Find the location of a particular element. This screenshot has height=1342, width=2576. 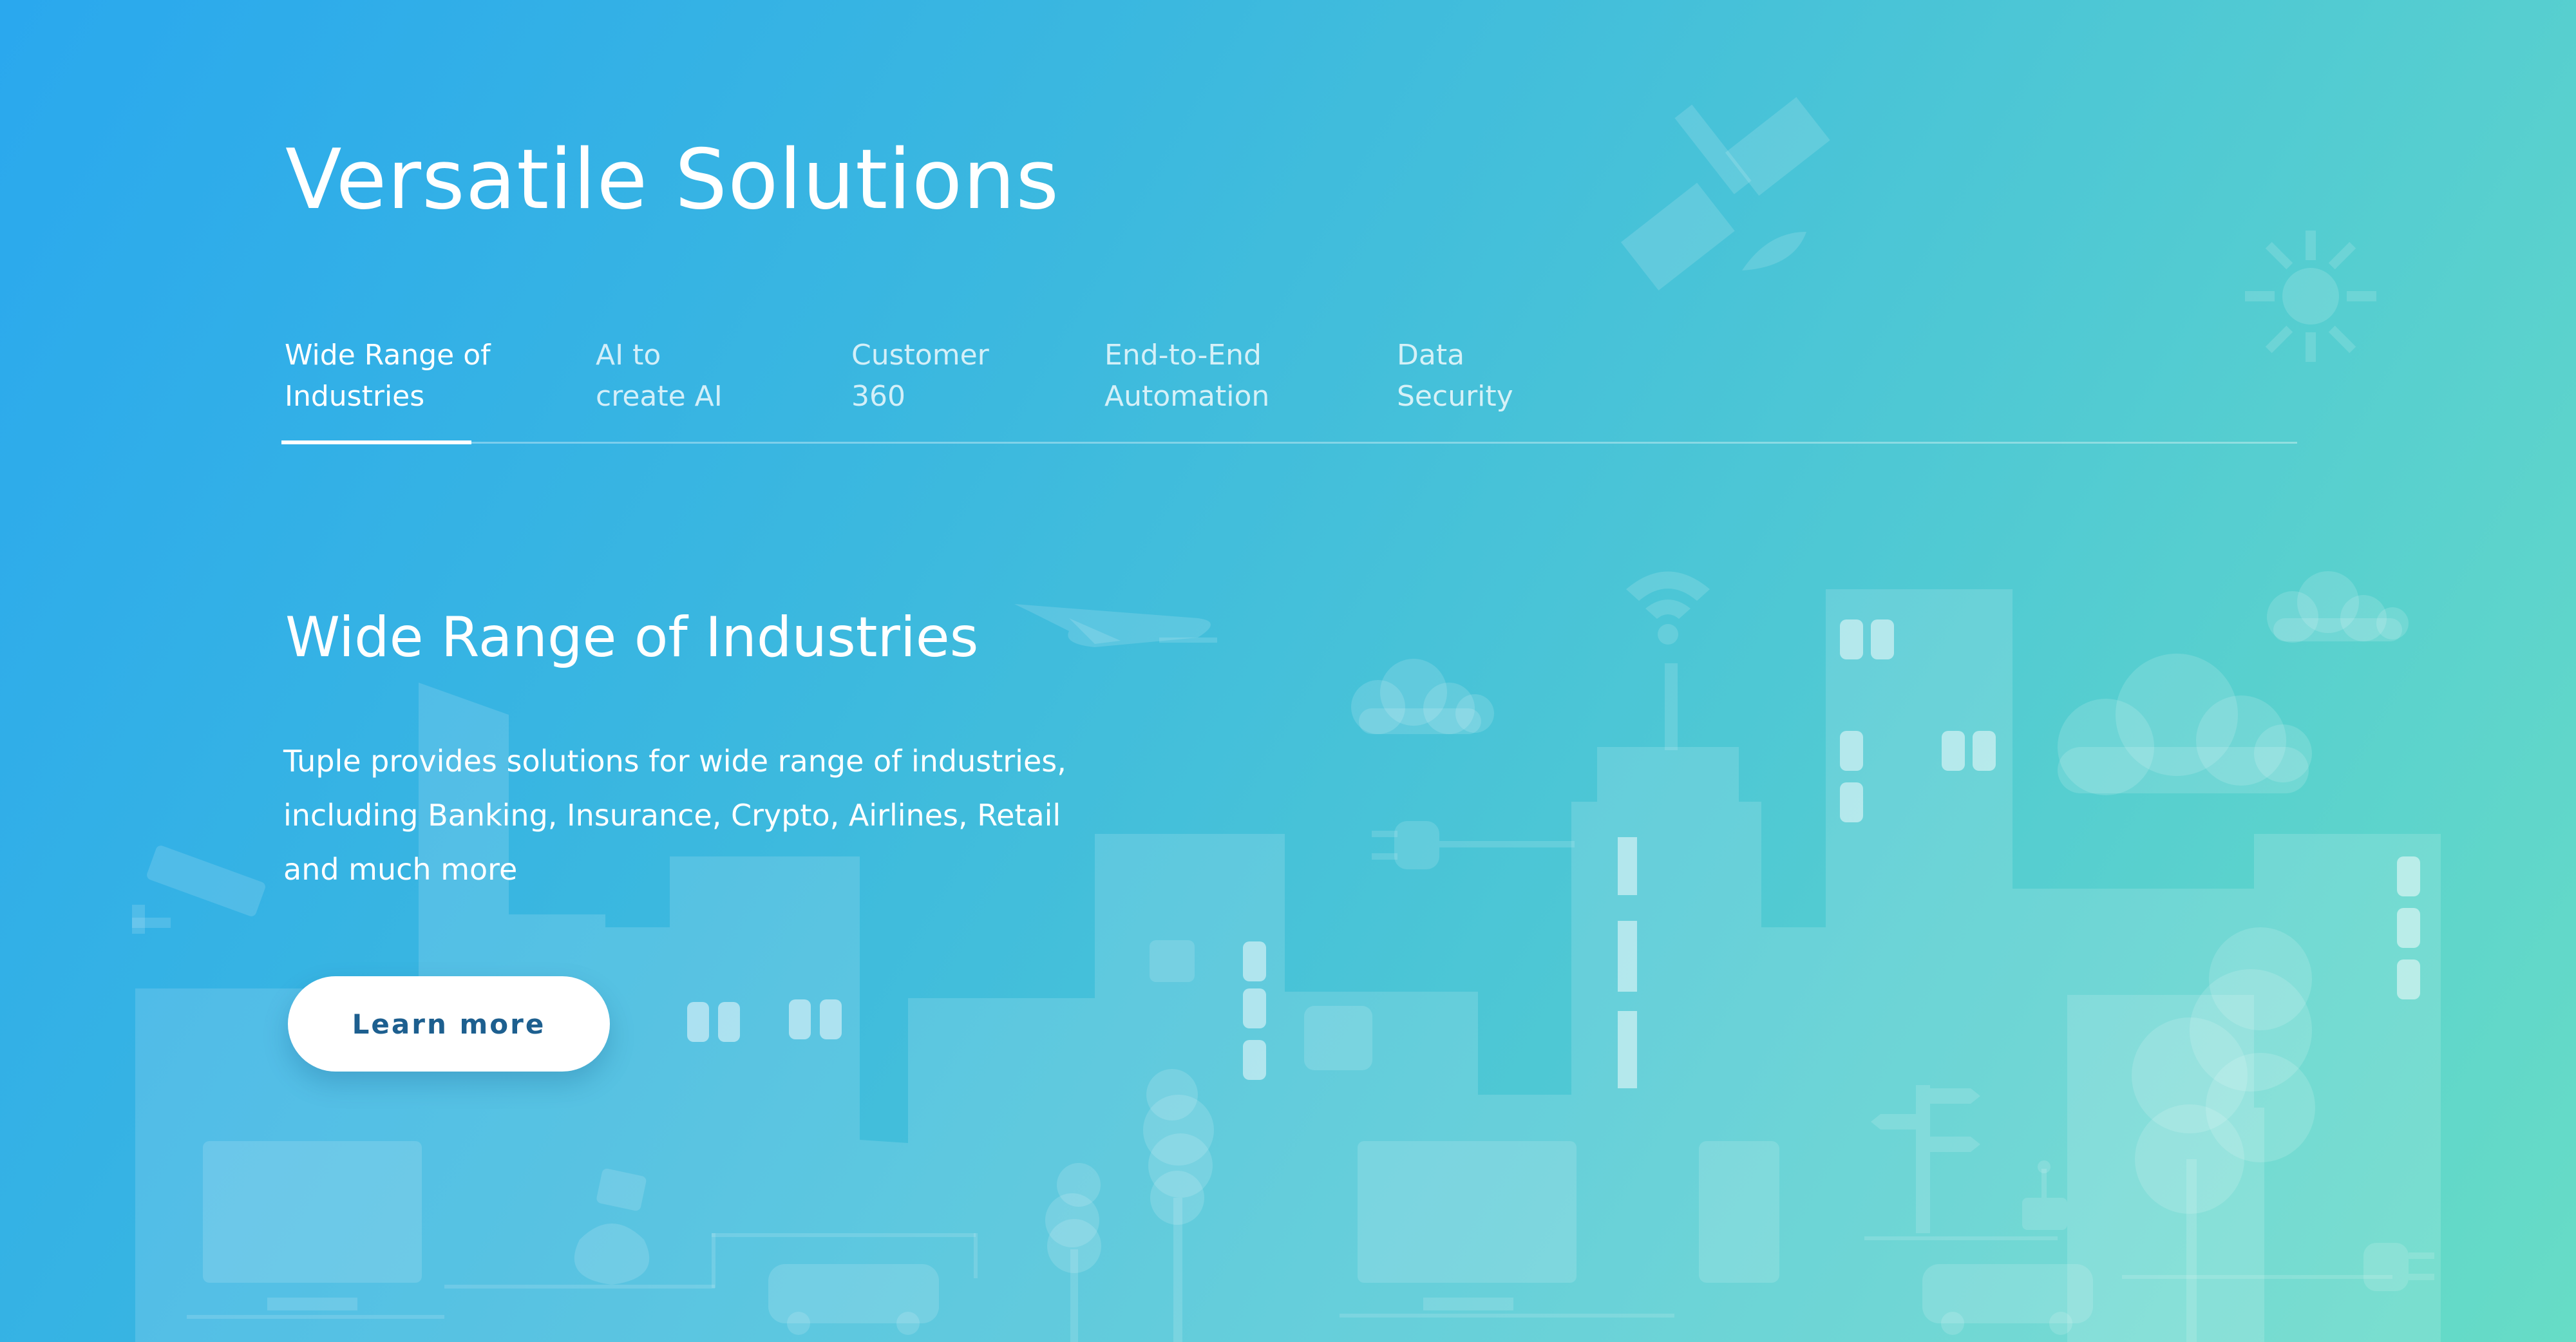

tab-wide-range-of-industries: Wide Range of Industries is located at coordinates (400, 376).